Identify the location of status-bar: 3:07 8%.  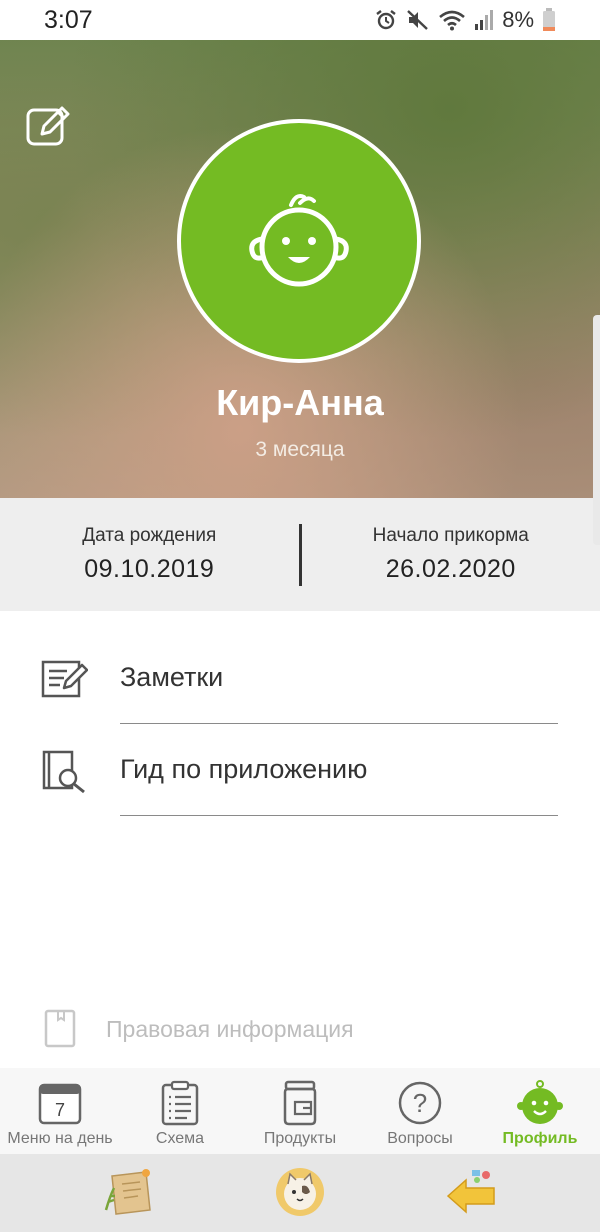
(300, 20).